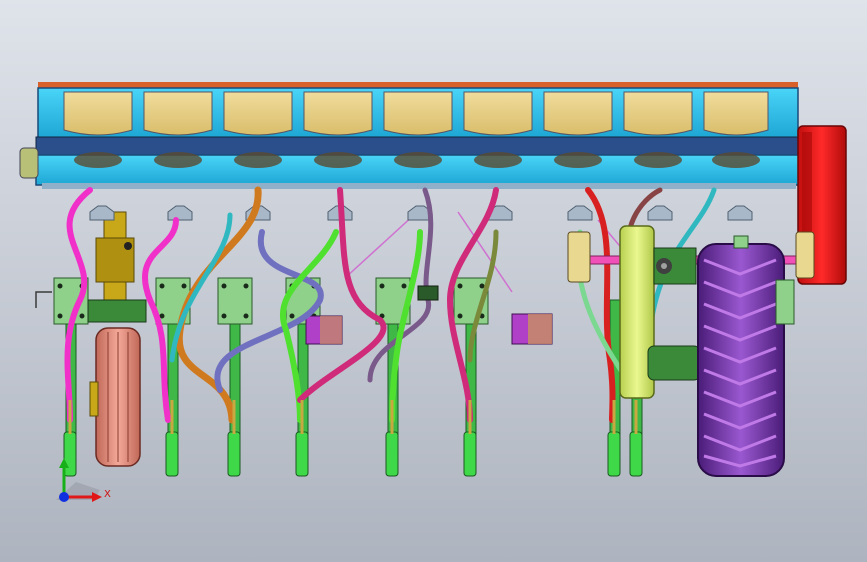 This screenshot has height=562, width=867. What do you see at coordinates (600, 305) in the screenshot?
I see `hose-red` at bounding box center [600, 305].